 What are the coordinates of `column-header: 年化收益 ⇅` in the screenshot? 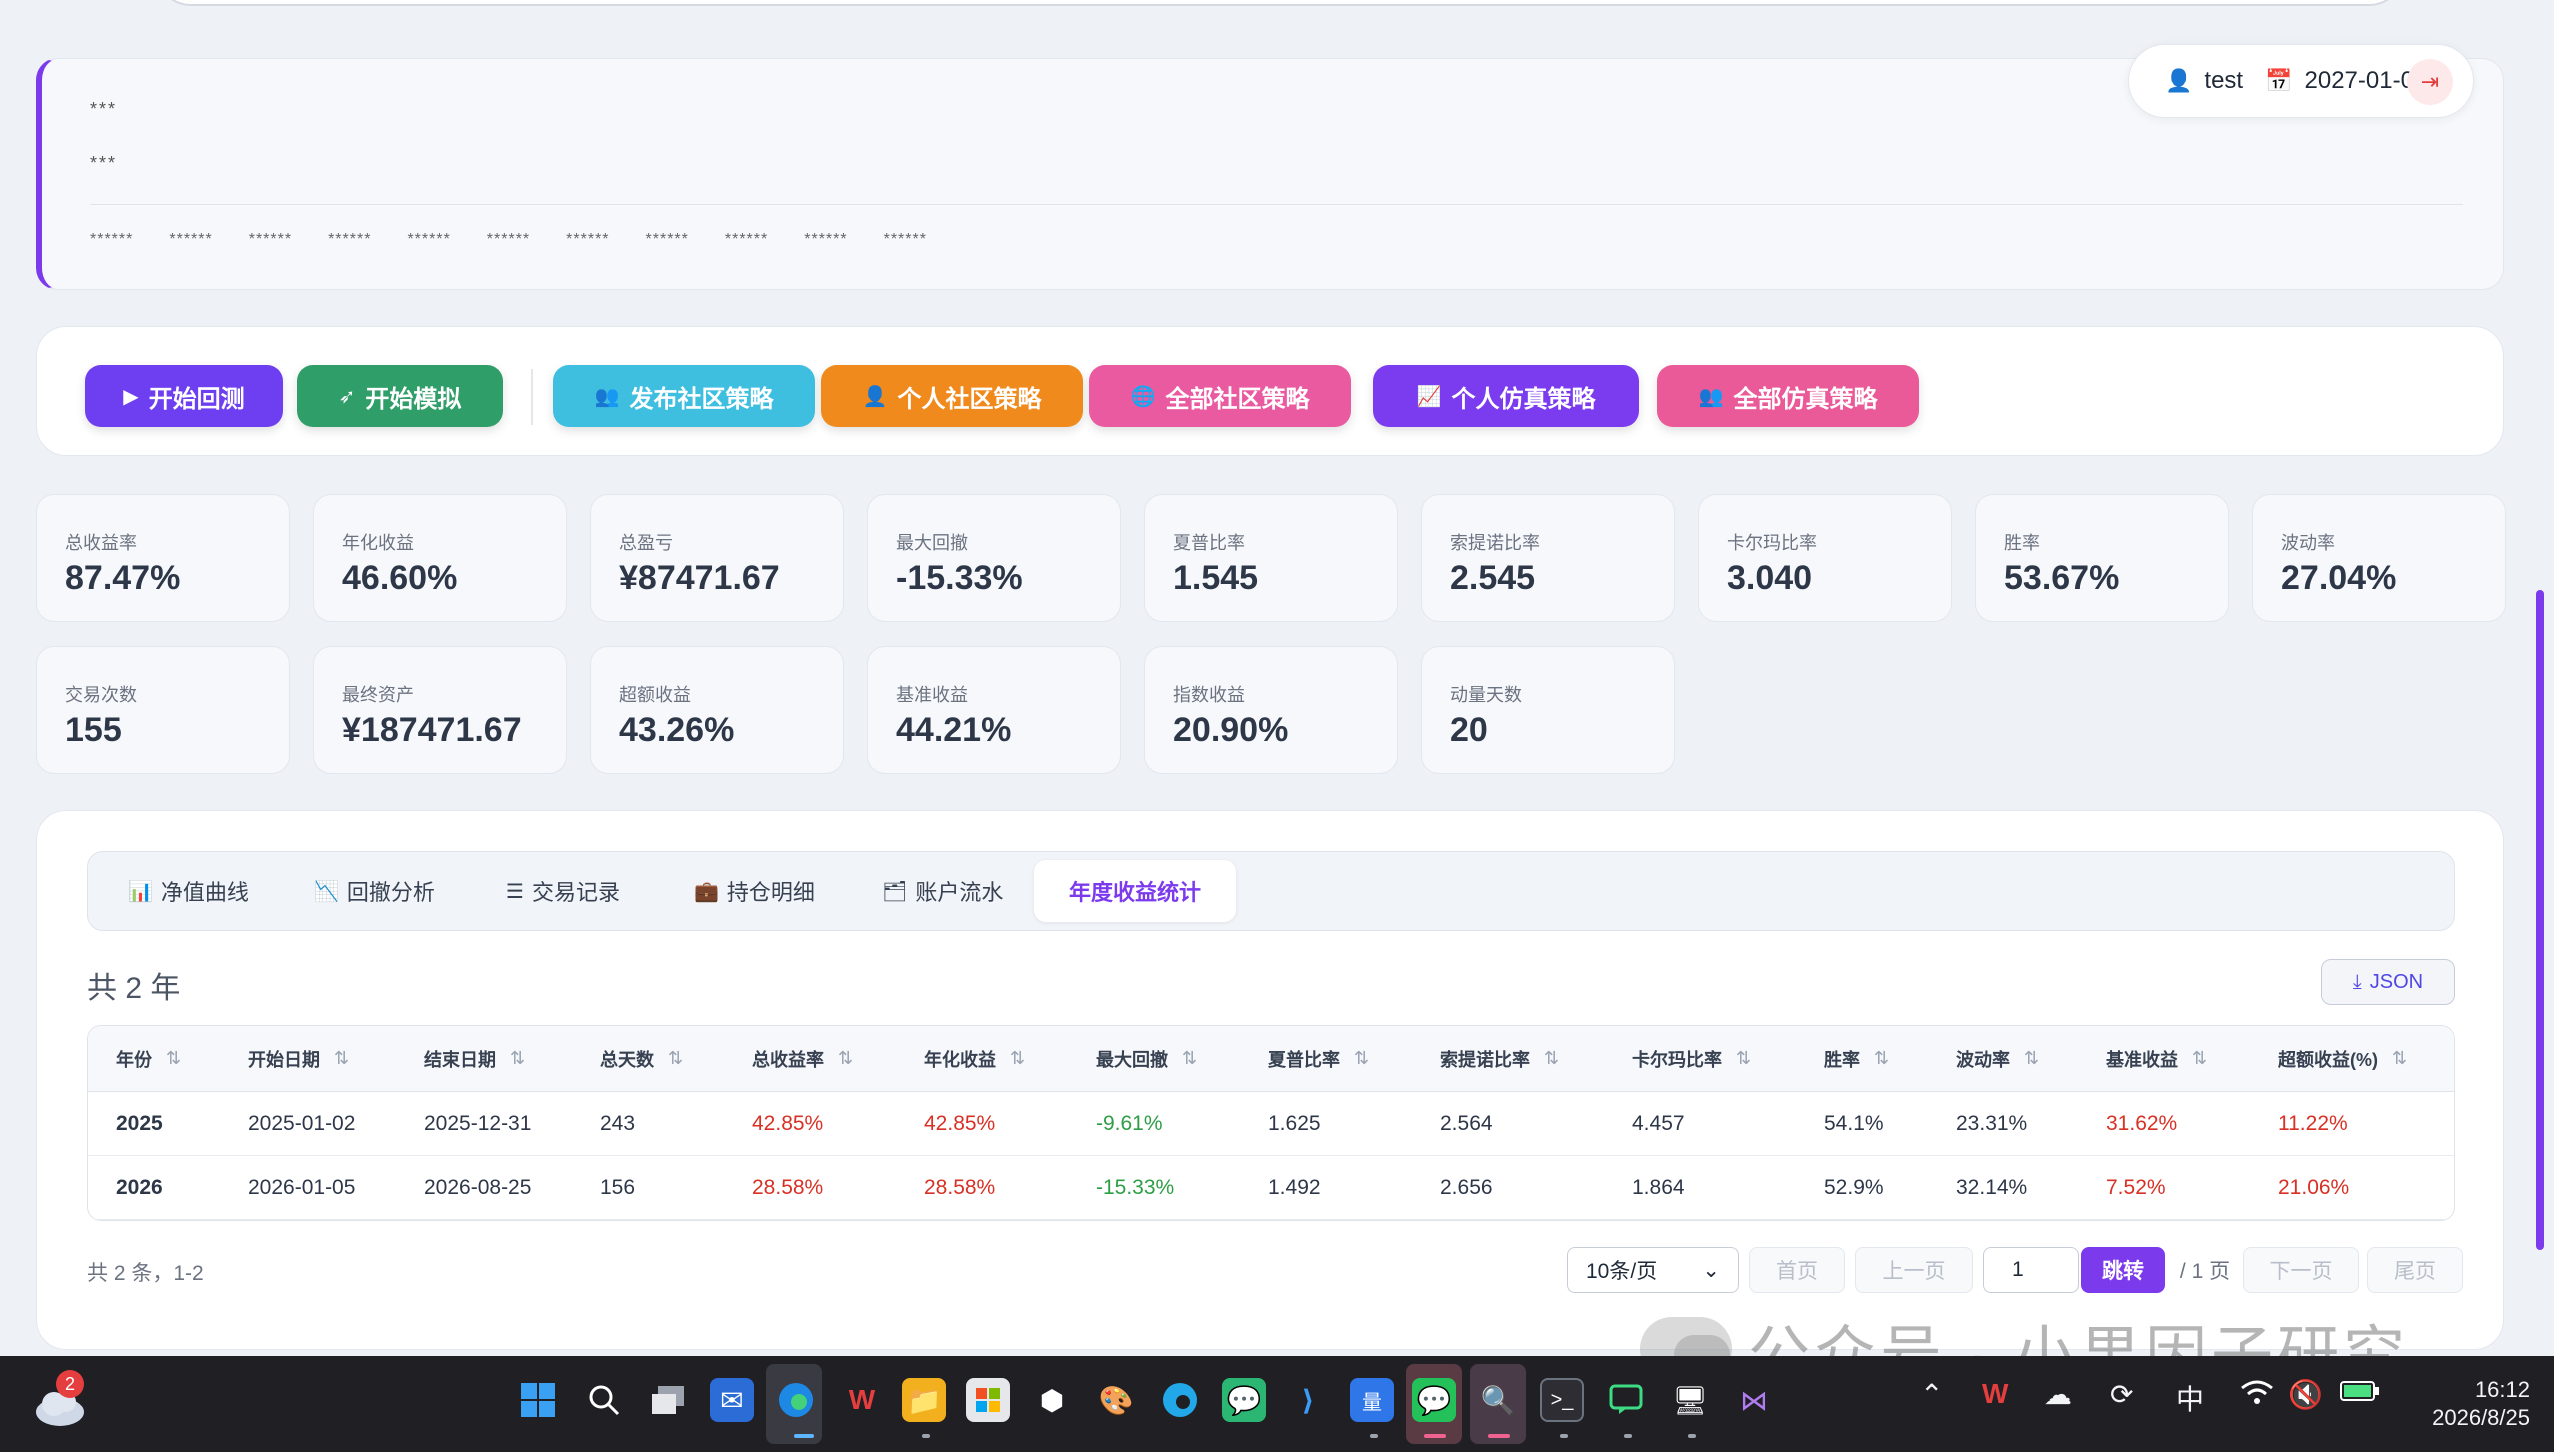 It's located at (974, 1058).